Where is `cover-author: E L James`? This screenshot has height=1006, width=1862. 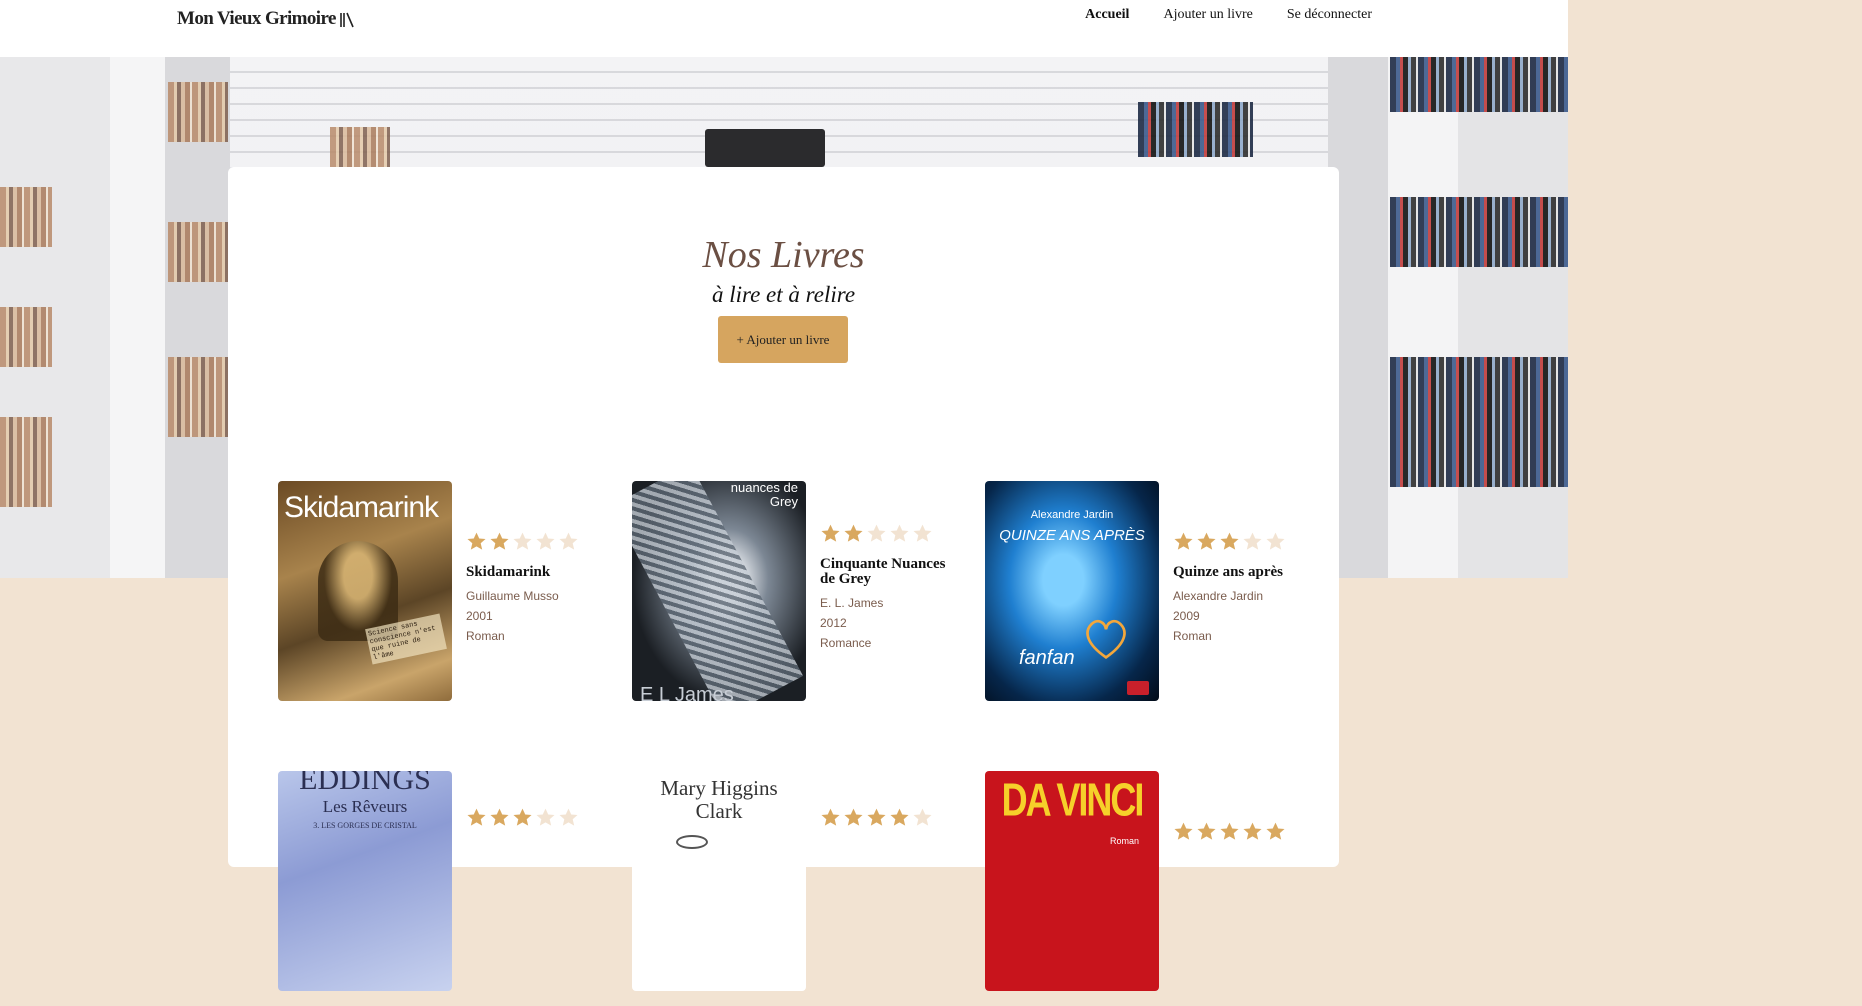
cover-author: E L James is located at coordinates (687, 692).